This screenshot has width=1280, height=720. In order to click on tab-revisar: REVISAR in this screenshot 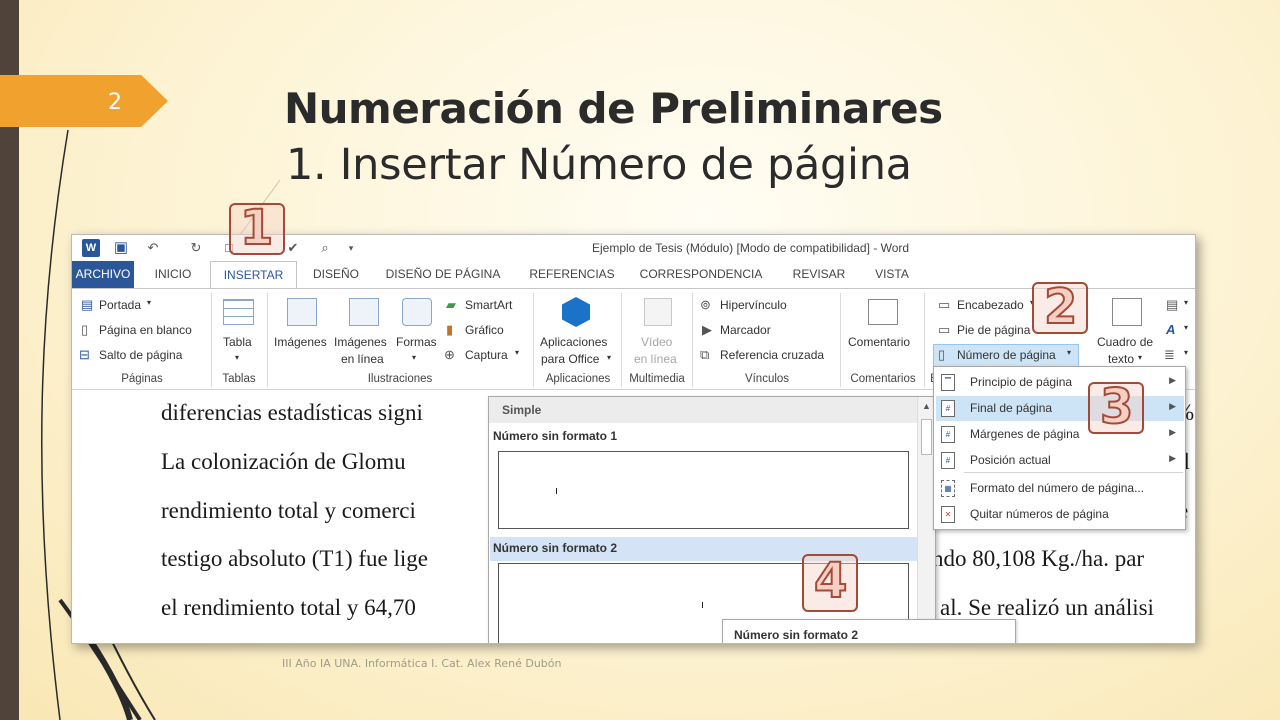, I will do `click(819, 274)`.